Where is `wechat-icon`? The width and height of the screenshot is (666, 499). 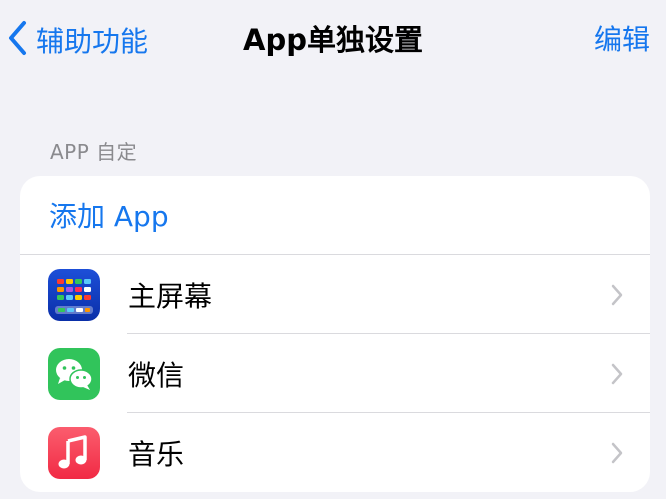 wechat-icon is located at coordinates (74, 373).